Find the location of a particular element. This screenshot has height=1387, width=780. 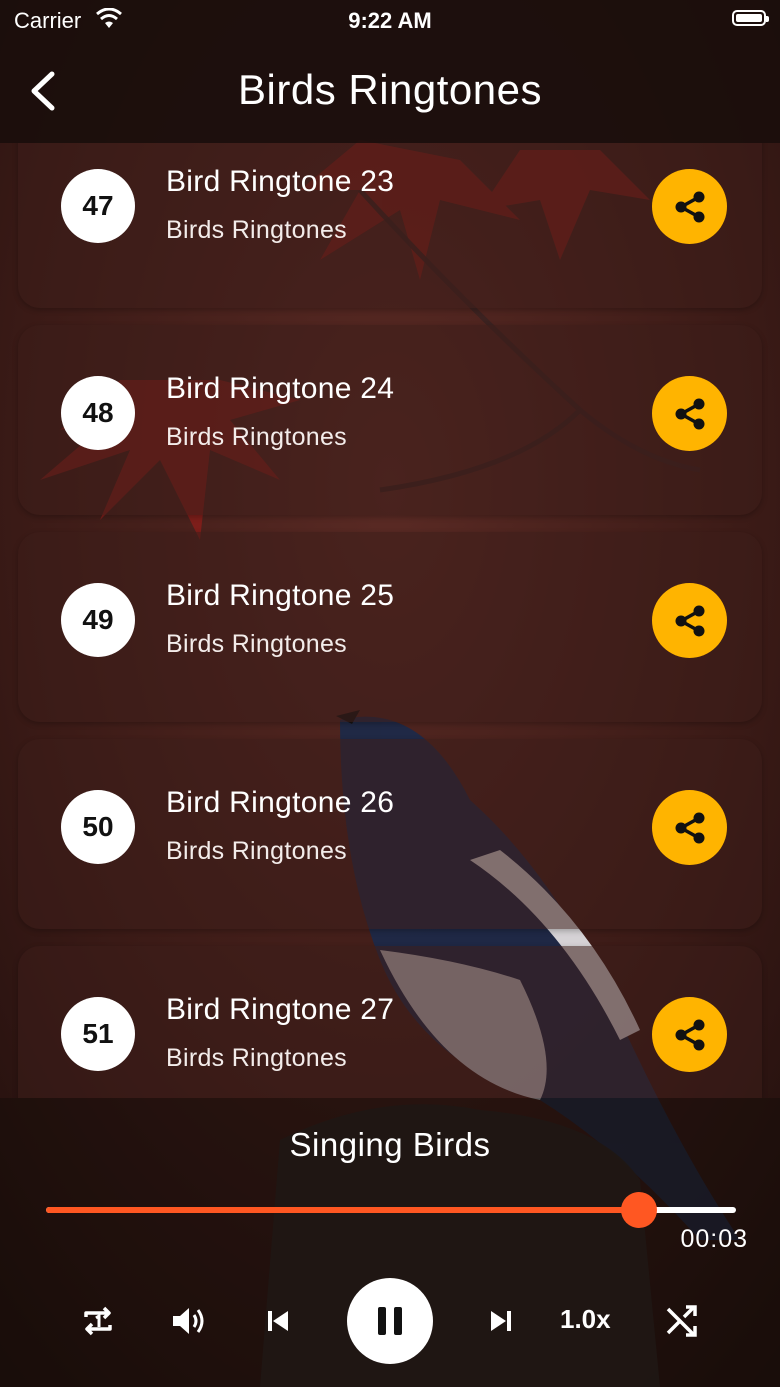

list-item: 50 Bird Ringtone 26 Birds Ringtones is located at coordinates (390, 834).